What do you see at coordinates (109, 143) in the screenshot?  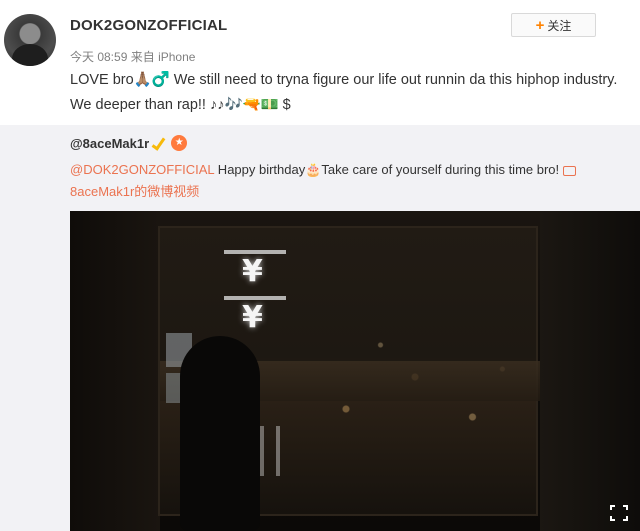 I see `repost-author-name: @8aceMak1r` at bounding box center [109, 143].